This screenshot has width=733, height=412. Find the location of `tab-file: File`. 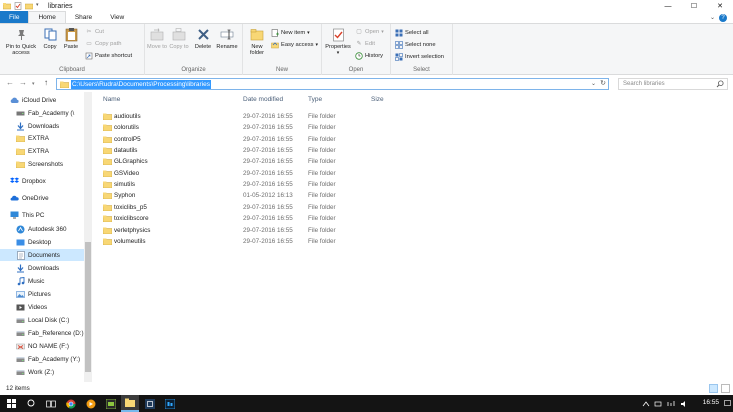

tab-file: File is located at coordinates (14, 17).